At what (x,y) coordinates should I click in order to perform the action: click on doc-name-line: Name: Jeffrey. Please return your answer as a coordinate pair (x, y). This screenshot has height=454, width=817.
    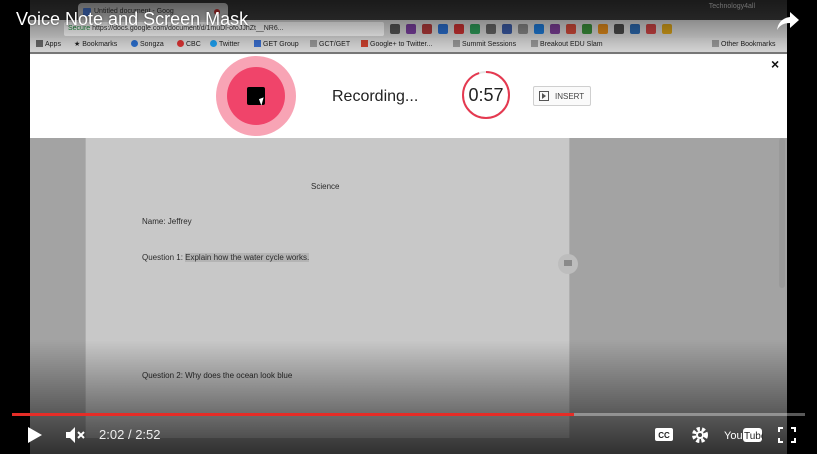
    Looking at the image, I should click on (167, 221).